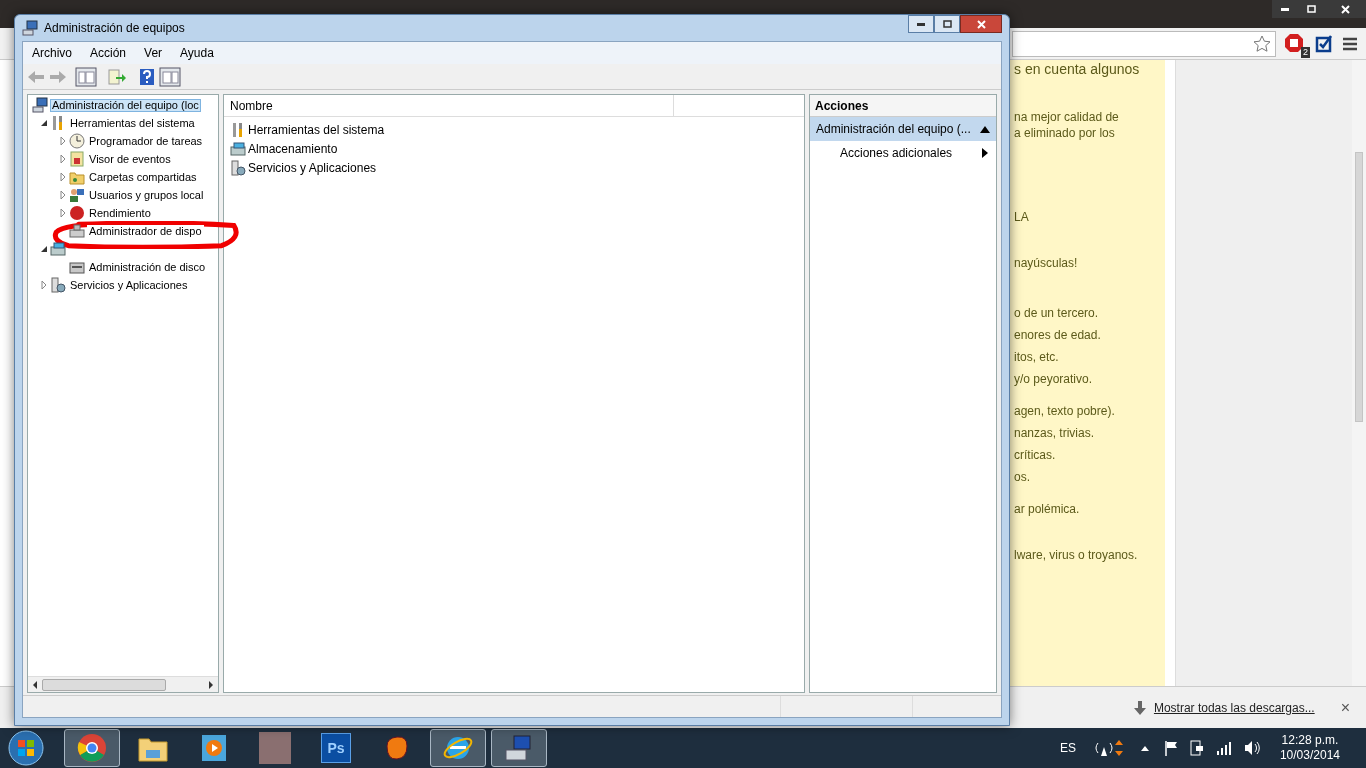 This screenshot has height=768, width=1366. Describe the element at coordinates (1144, 748) in the screenshot. I see `caret-icon` at that location.